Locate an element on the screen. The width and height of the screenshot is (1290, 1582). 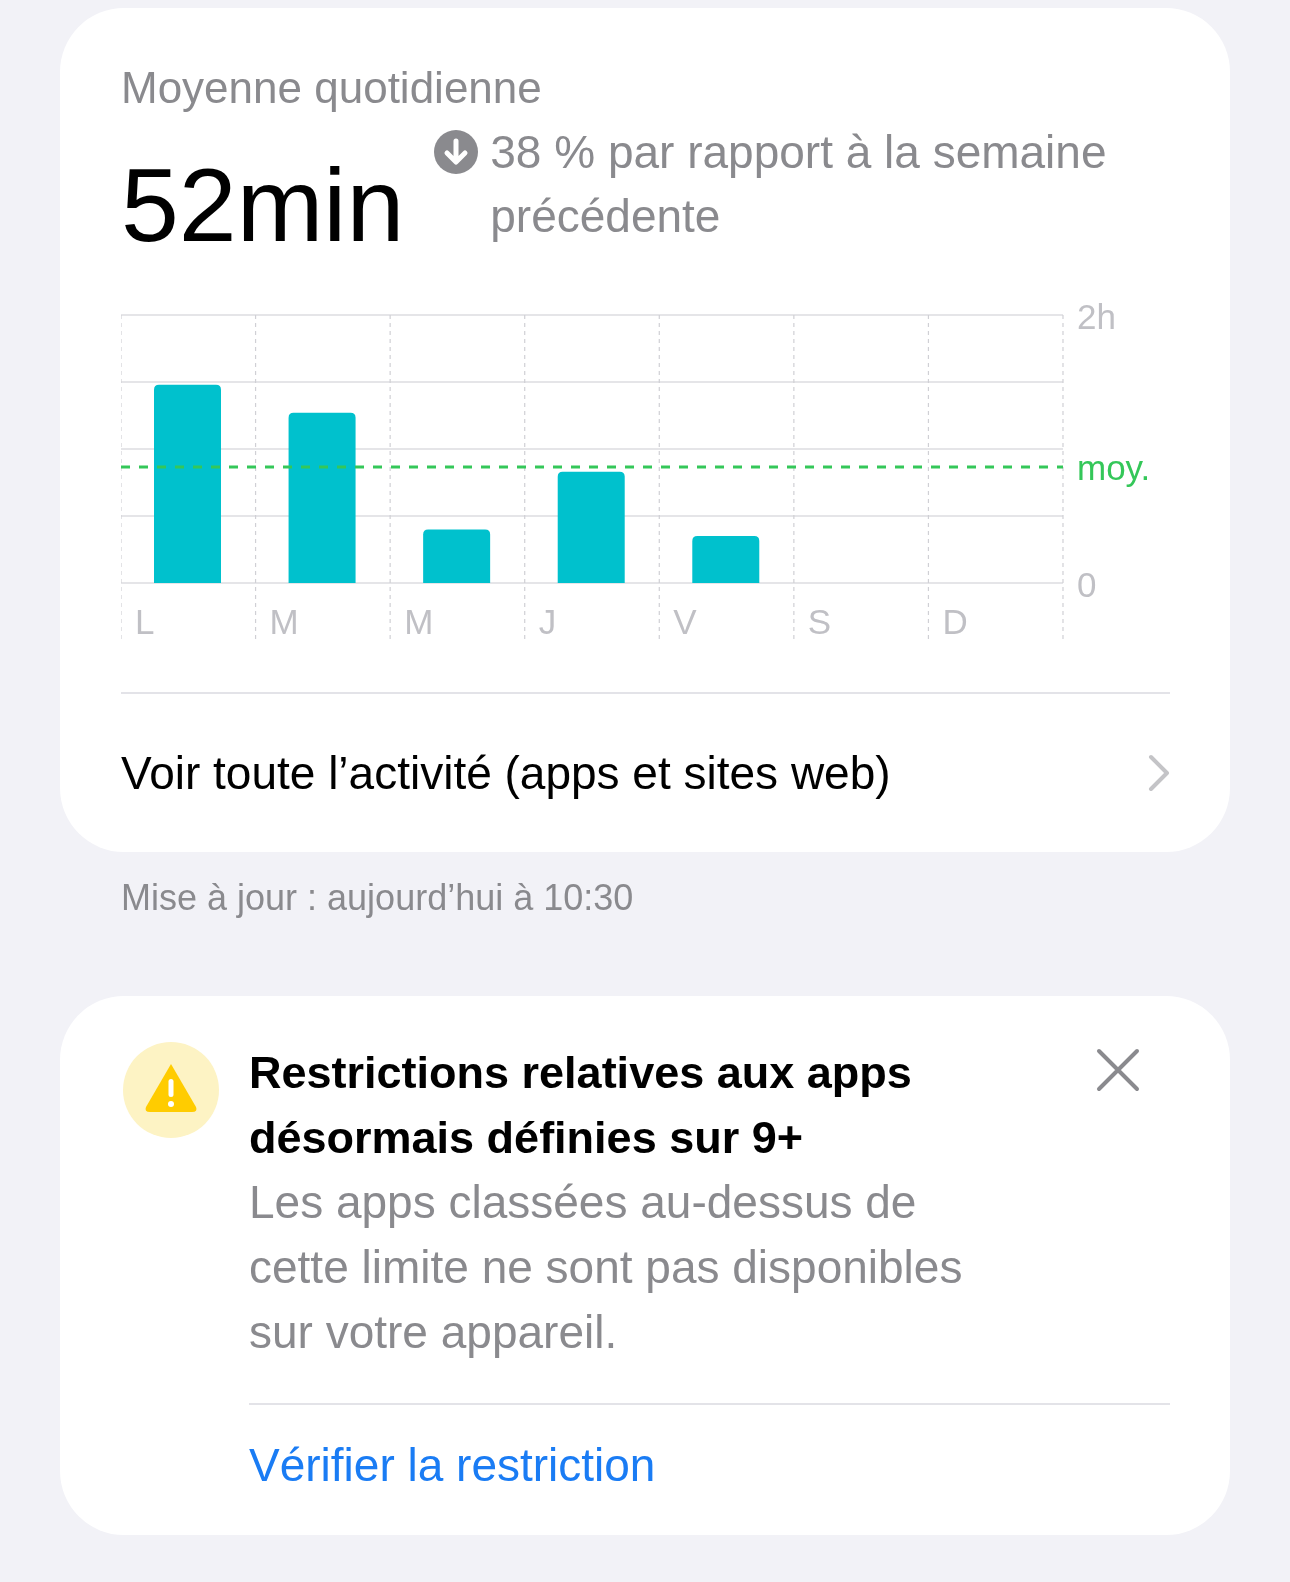
close-button is located at coordinates (1118, 1070).